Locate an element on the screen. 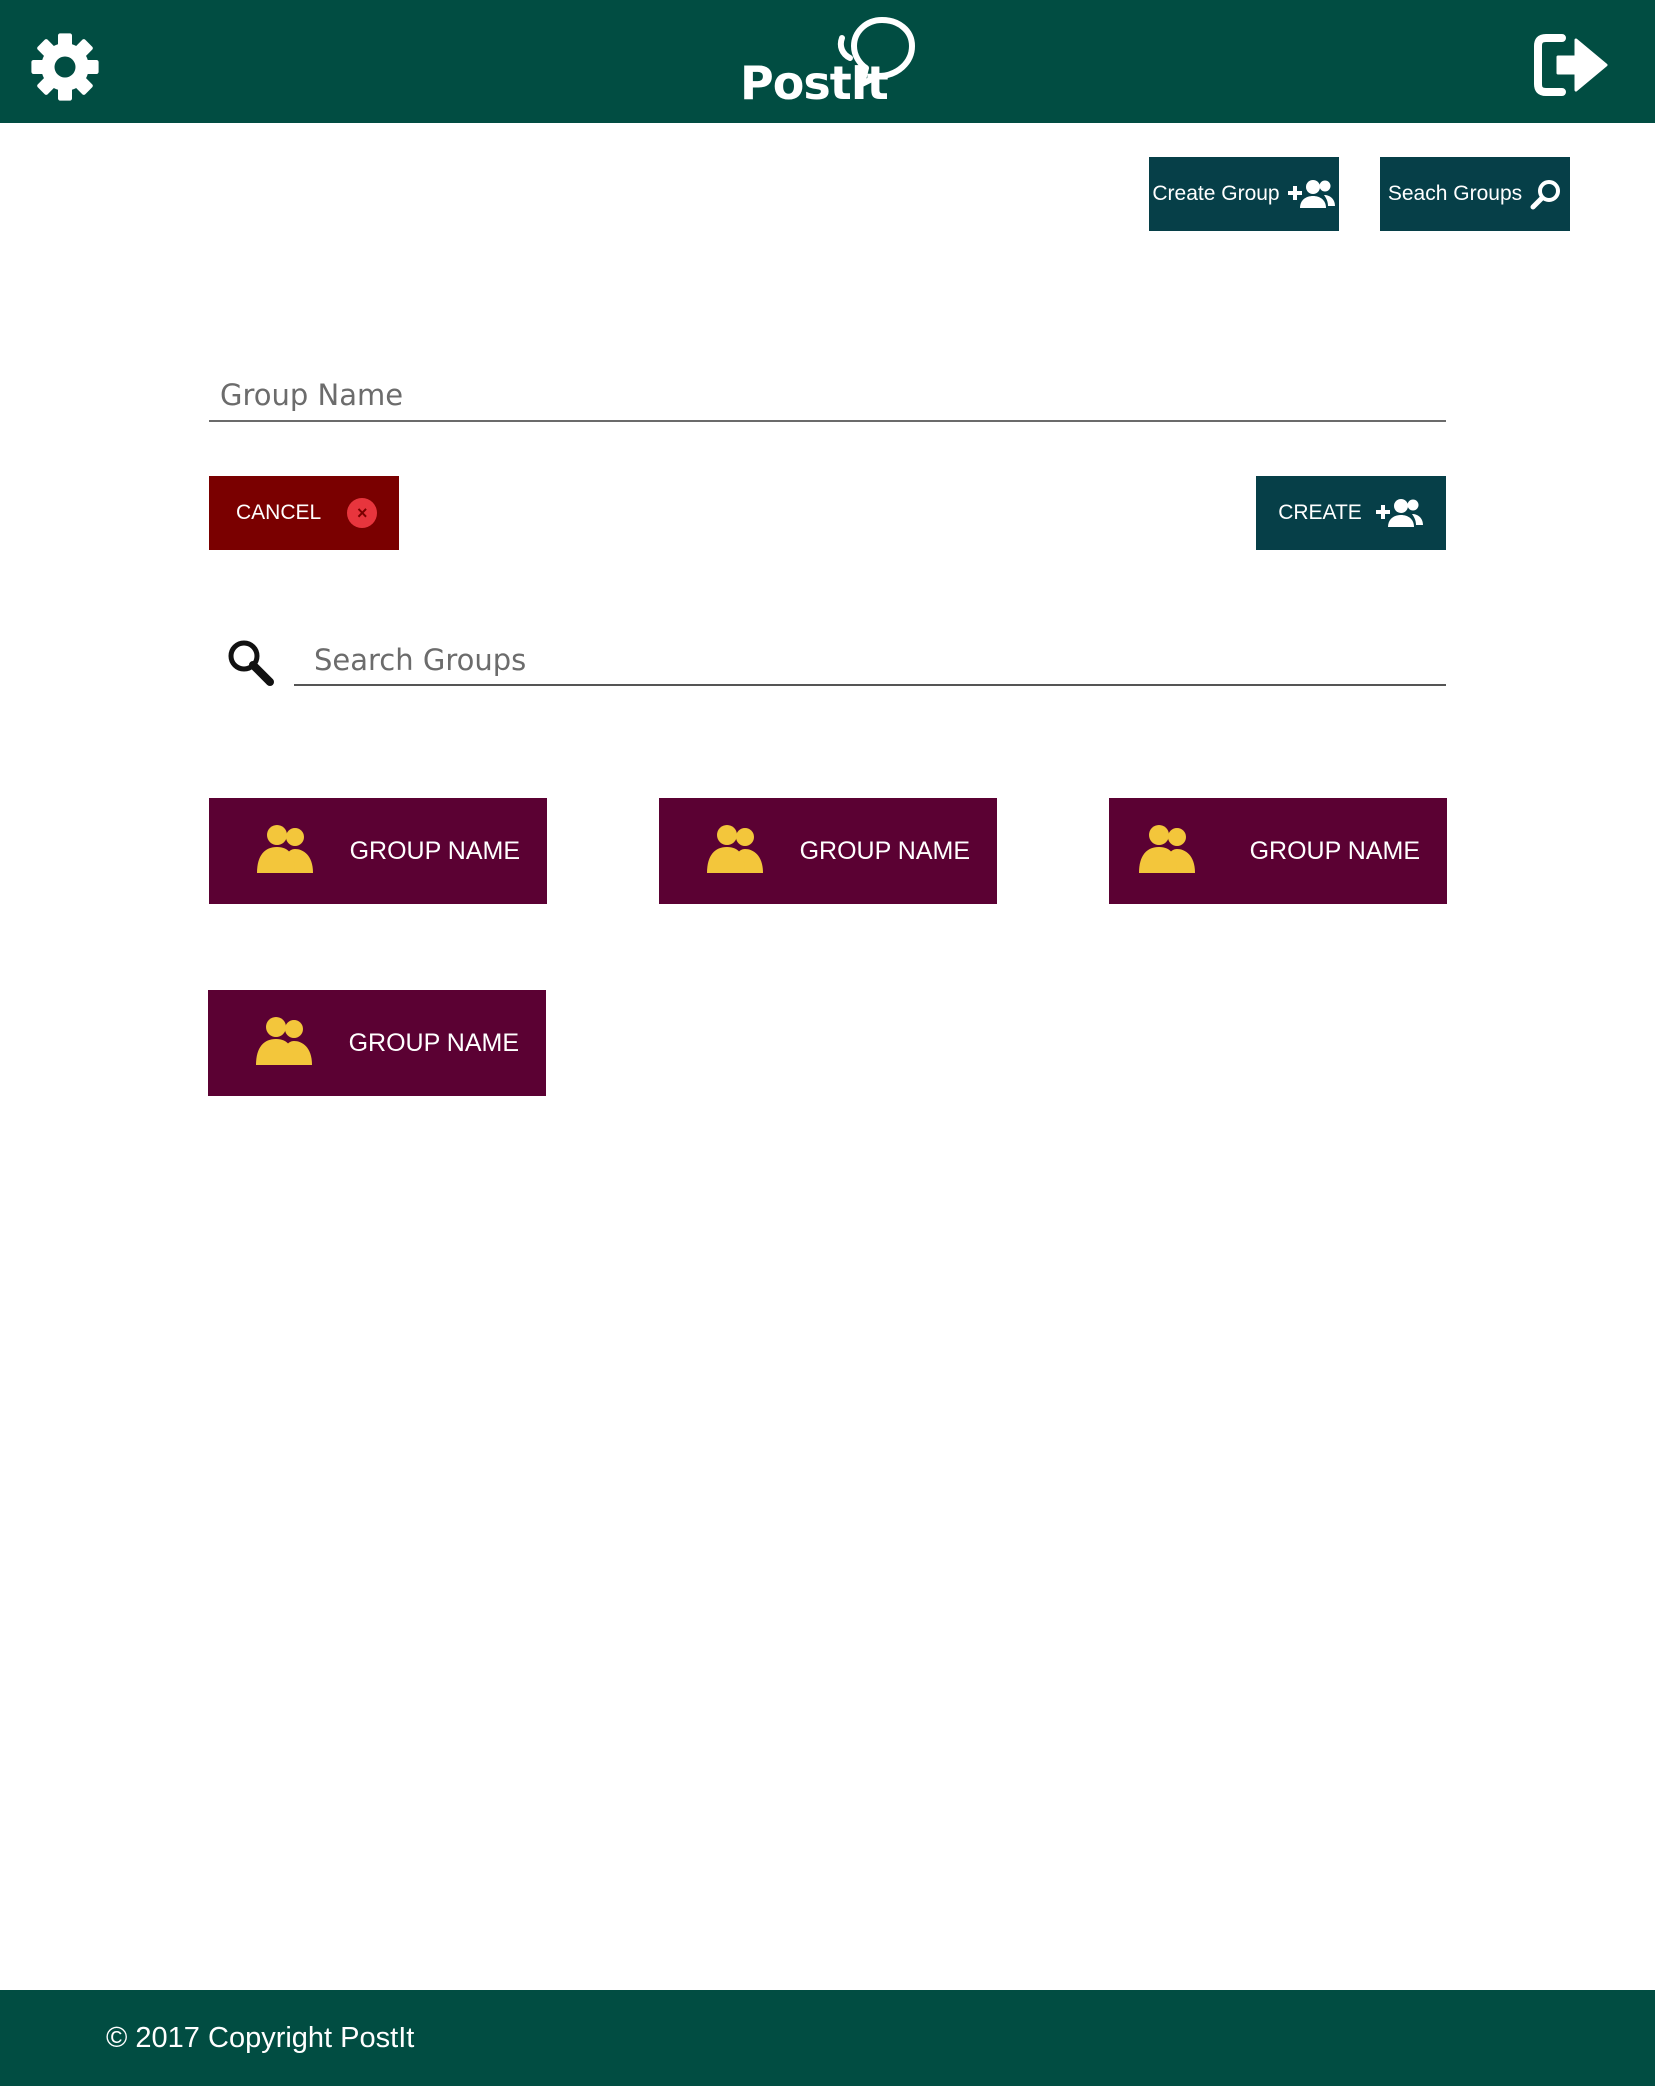 The image size is (1655, 2086). gear-icon is located at coordinates (65, 67).